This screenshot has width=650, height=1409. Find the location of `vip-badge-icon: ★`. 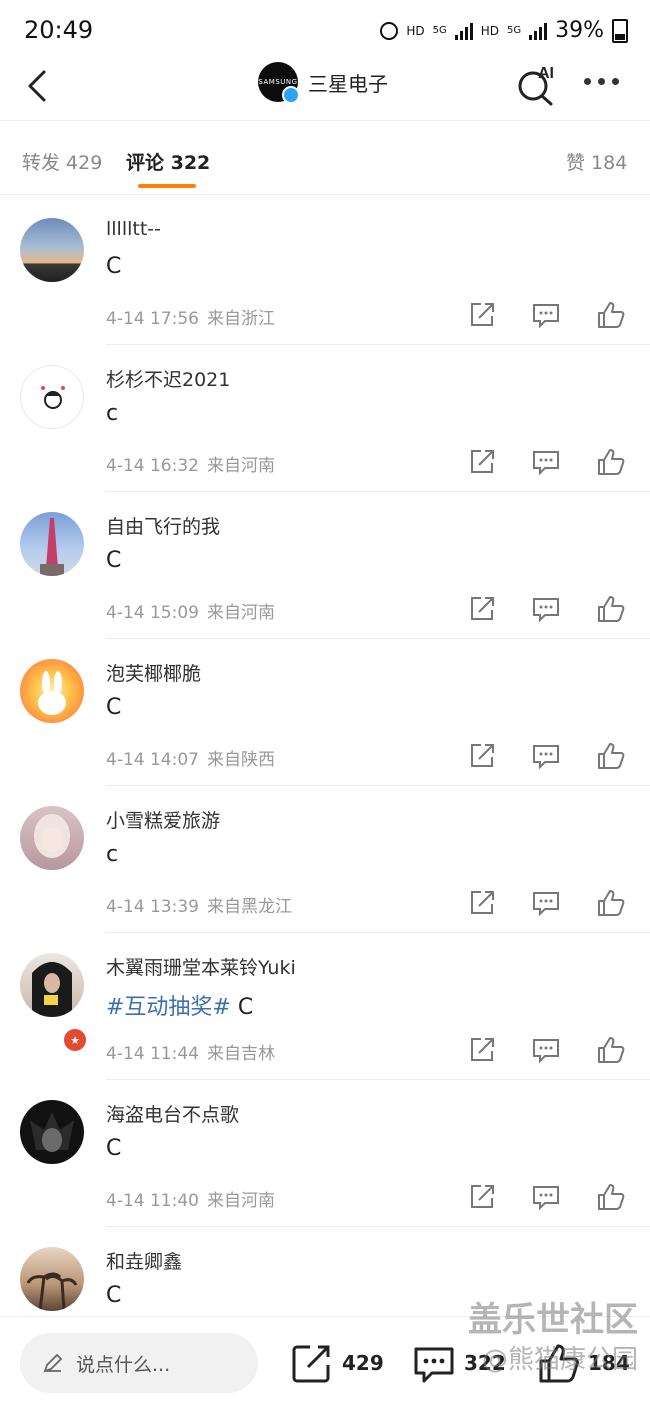

vip-badge-icon: ★ is located at coordinates (75, 1040).